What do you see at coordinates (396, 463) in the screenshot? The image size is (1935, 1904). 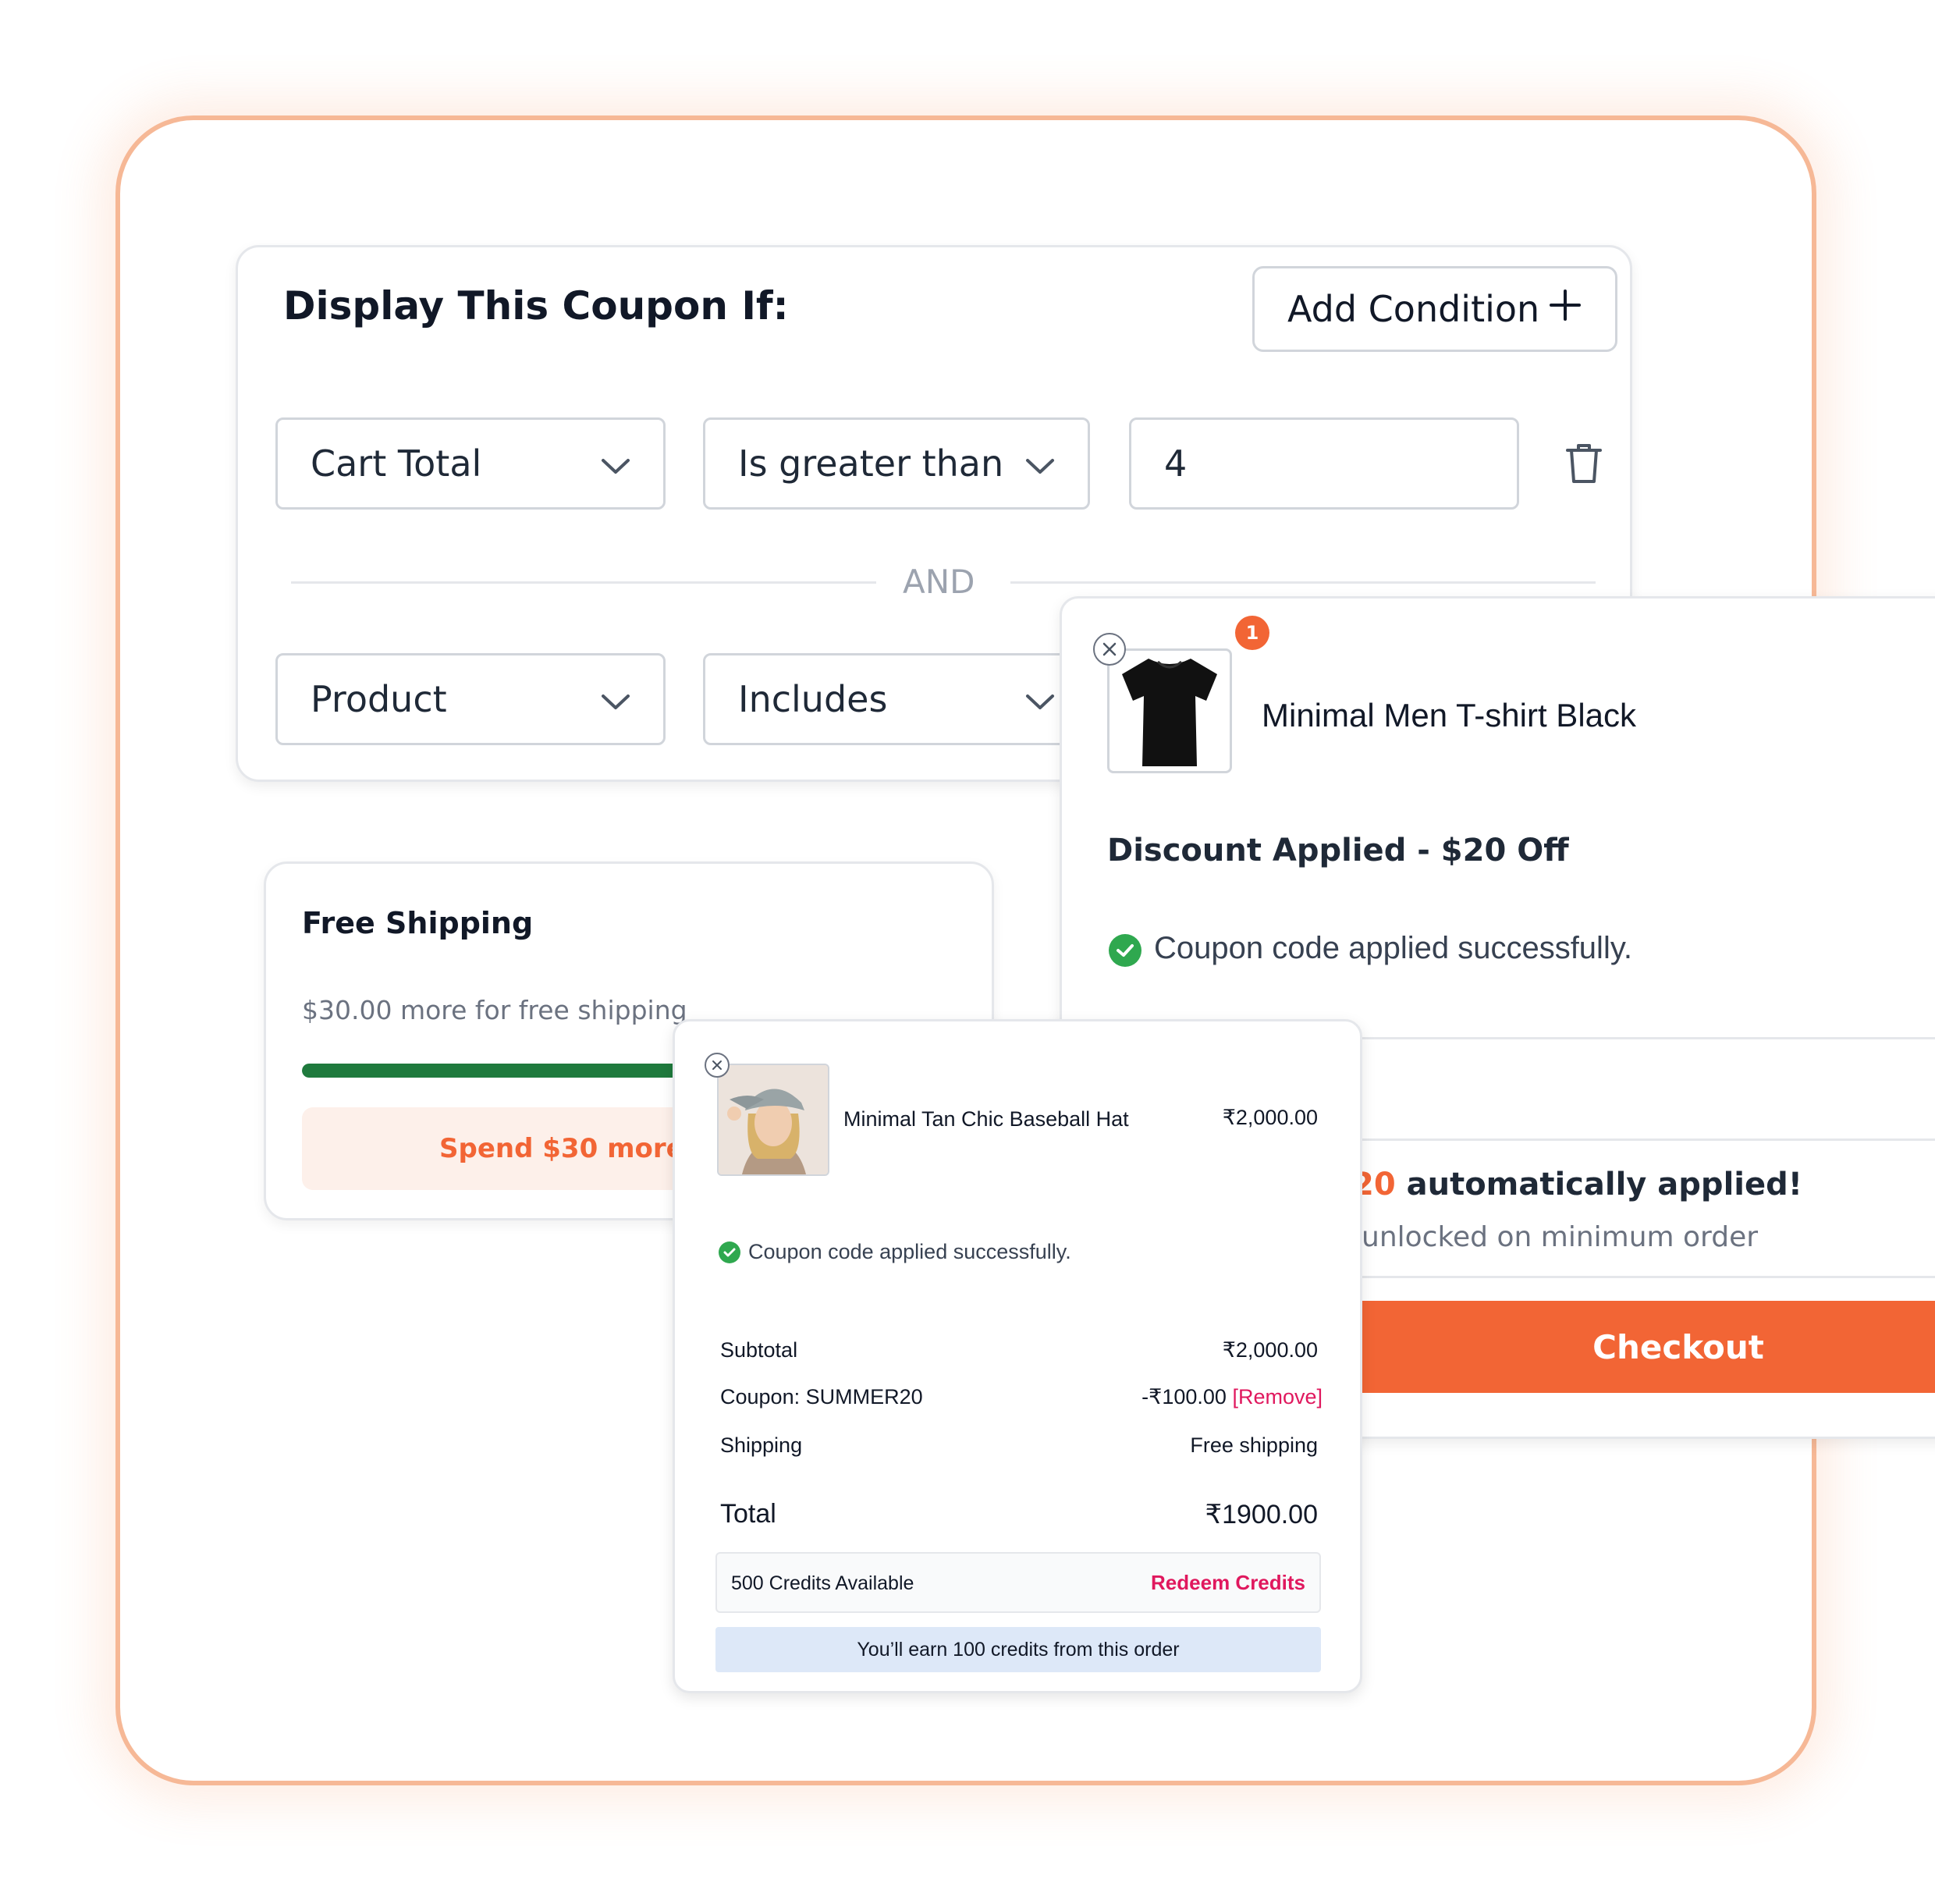 I see `field-select-value: Cart Total` at bounding box center [396, 463].